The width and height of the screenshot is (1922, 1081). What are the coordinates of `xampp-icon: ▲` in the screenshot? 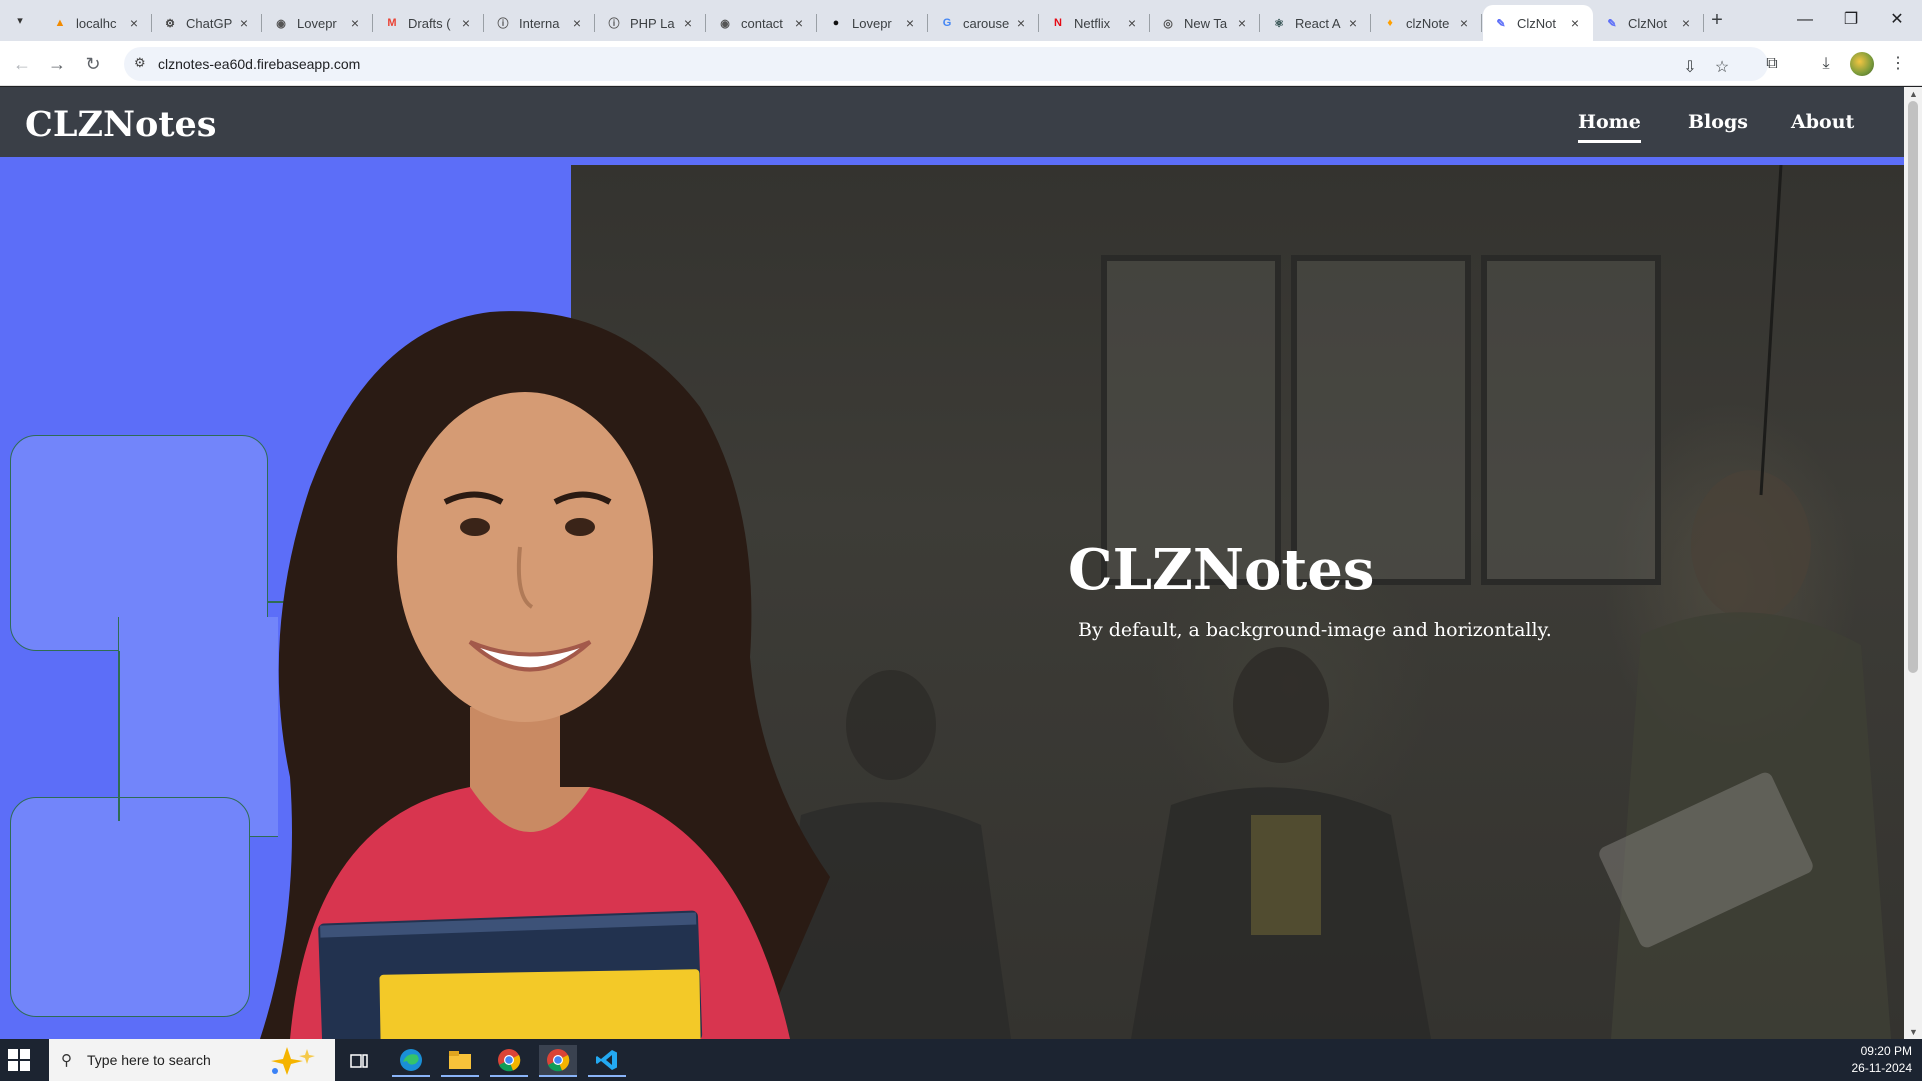 It's located at (60, 23).